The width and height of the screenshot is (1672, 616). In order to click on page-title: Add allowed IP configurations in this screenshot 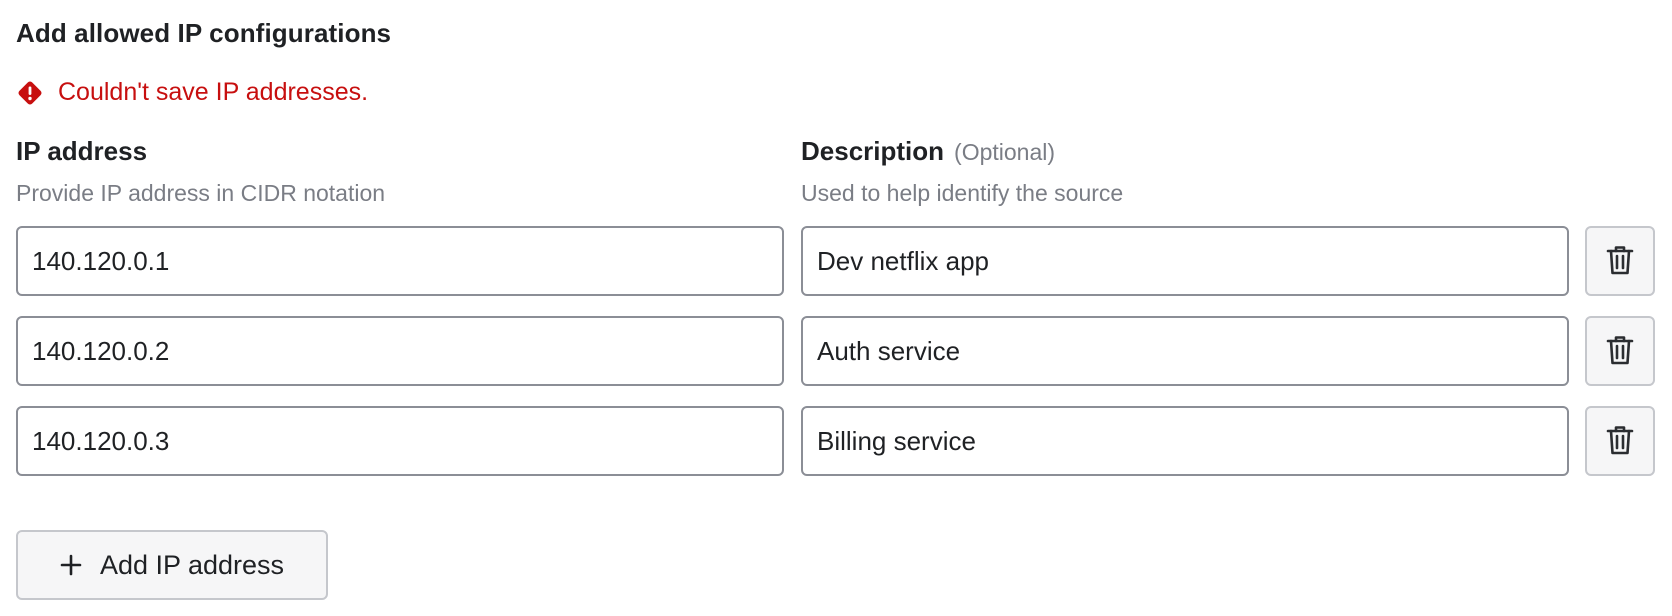, I will do `click(204, 33)`.